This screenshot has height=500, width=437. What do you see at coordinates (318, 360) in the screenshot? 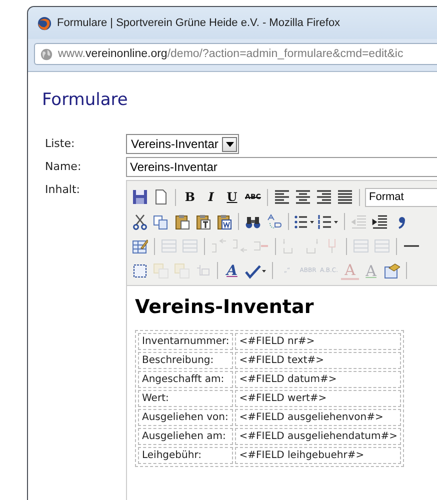
I see `table-cell: <#FIELD text#>` at bounding box center [318, 360].